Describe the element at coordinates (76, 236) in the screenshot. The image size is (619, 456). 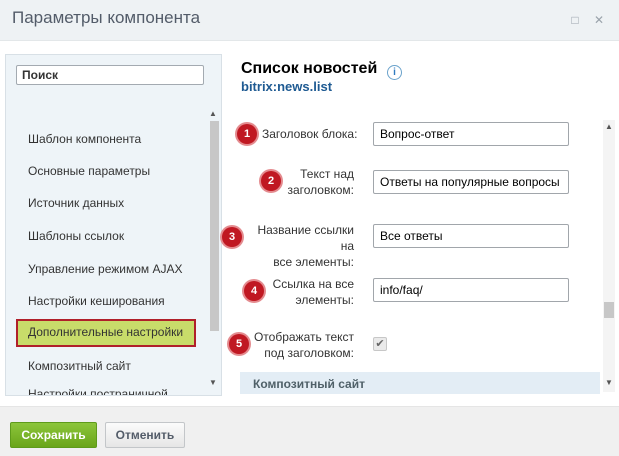
I see `sidebar-item-url-templates: Шаблоны ссылок` at that location.